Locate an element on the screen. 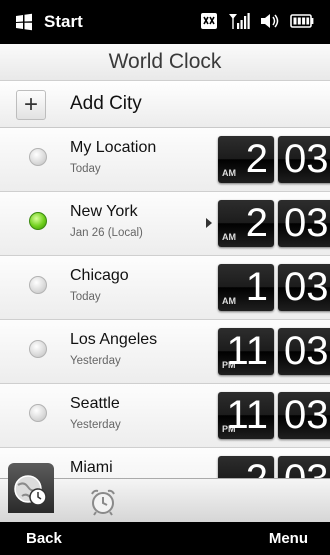 This screenshot has height=555, width=330. battery-icon is located at coordinates (302, 21).